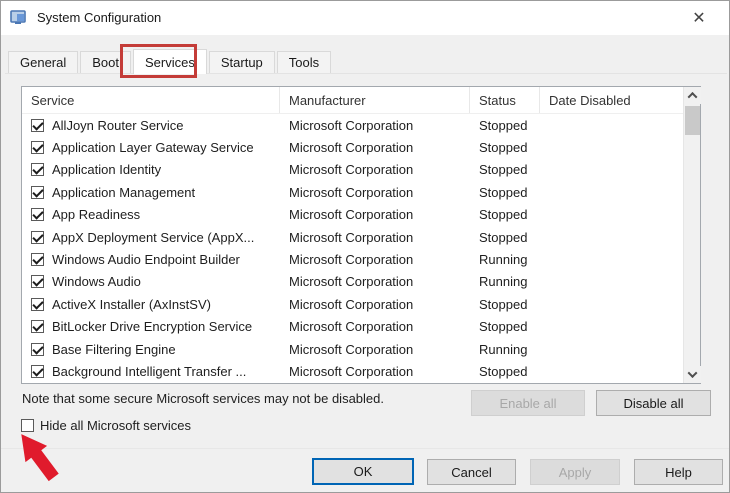 The height and width of the screenshot is (493, 730). Describe the element at coordinates (115, 425) in the screenshot. I see `hide-checkbox-label: Hide all Microsoft services` at that location.